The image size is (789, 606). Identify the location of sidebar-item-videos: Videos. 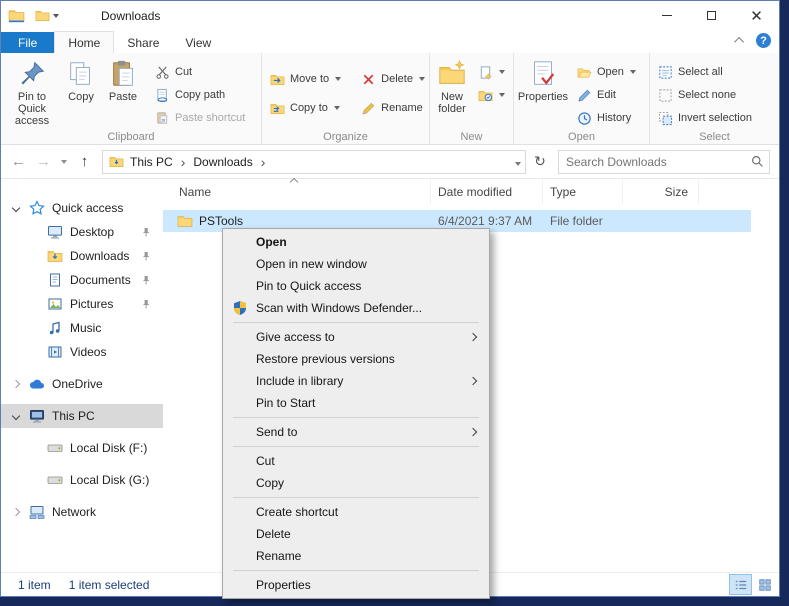
(82, 352).